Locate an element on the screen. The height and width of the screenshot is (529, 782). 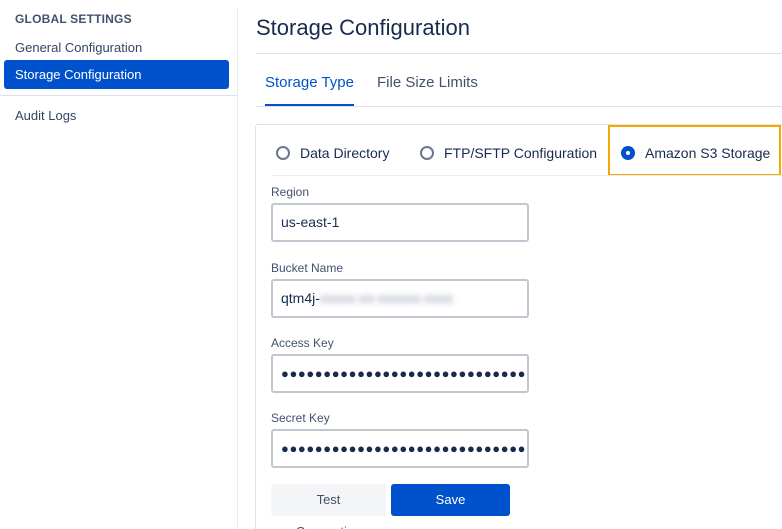
bucket-value-prefix: qtm4j- is located at coordinates (300, 298).